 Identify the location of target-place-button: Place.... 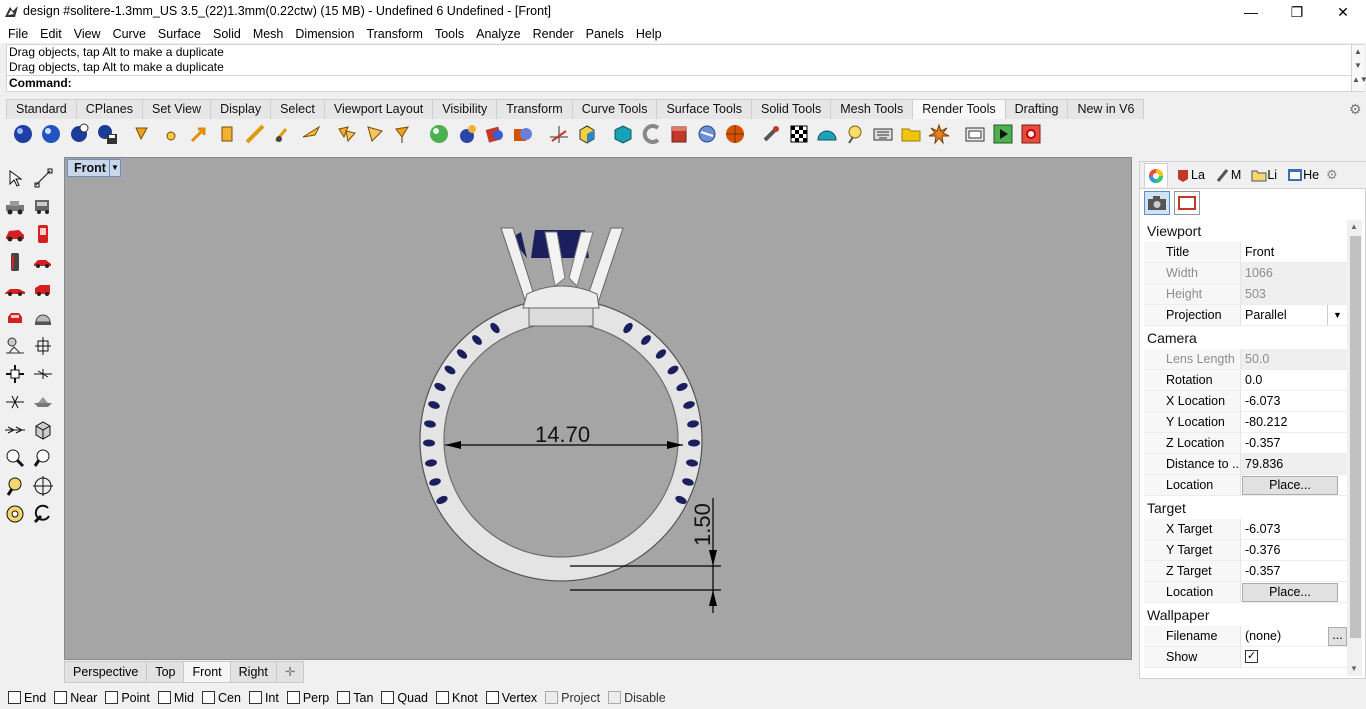
(1290, 592).